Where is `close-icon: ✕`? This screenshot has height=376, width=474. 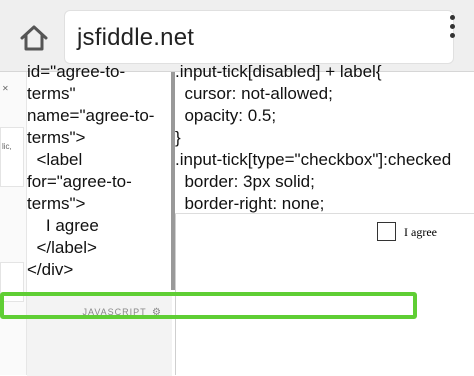
close-icon: ✕ is located at coordinates (5, 88).